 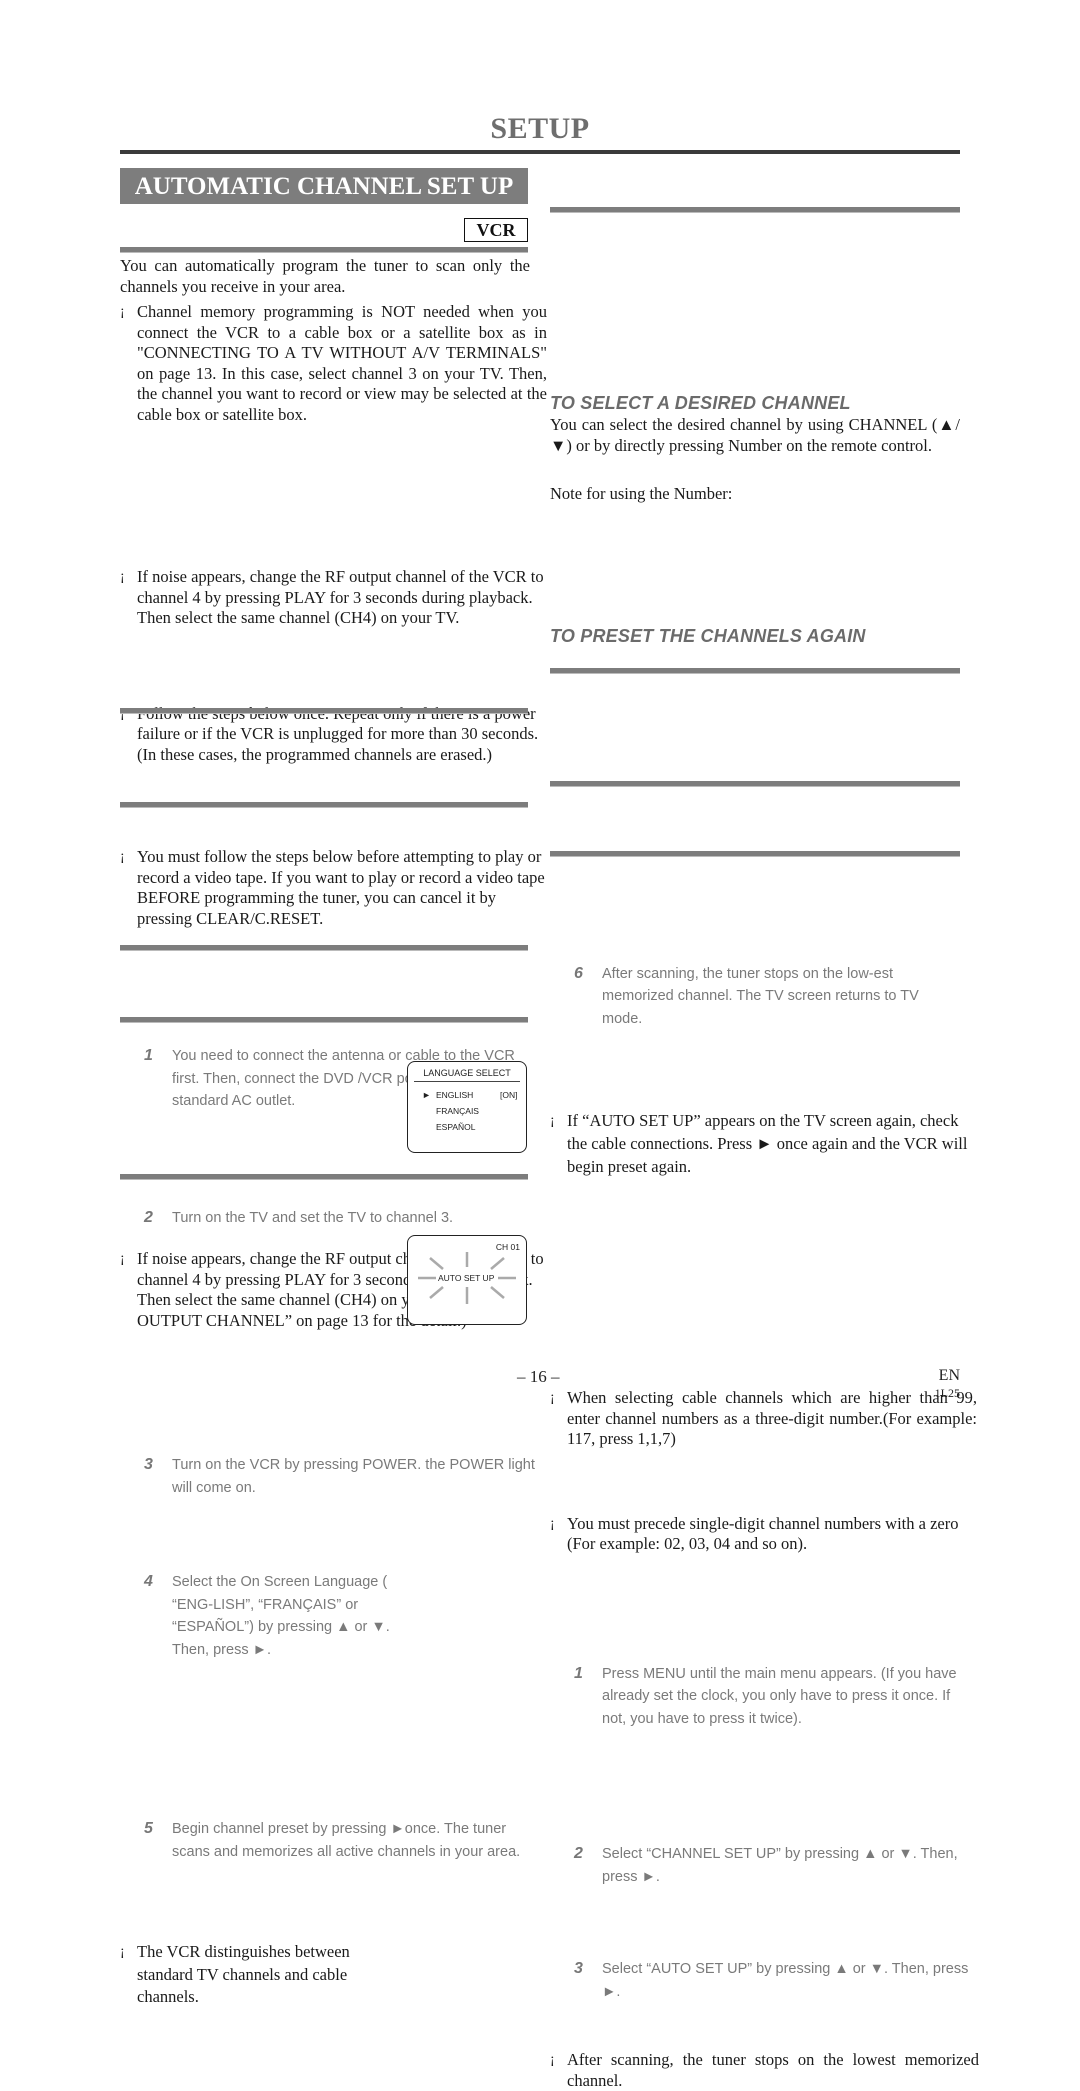 What do you see at coordinates (457, 1111) in the screenshot?
I see `language-option-francais: FRANÇAIS` at bounding box center [457, 1111].